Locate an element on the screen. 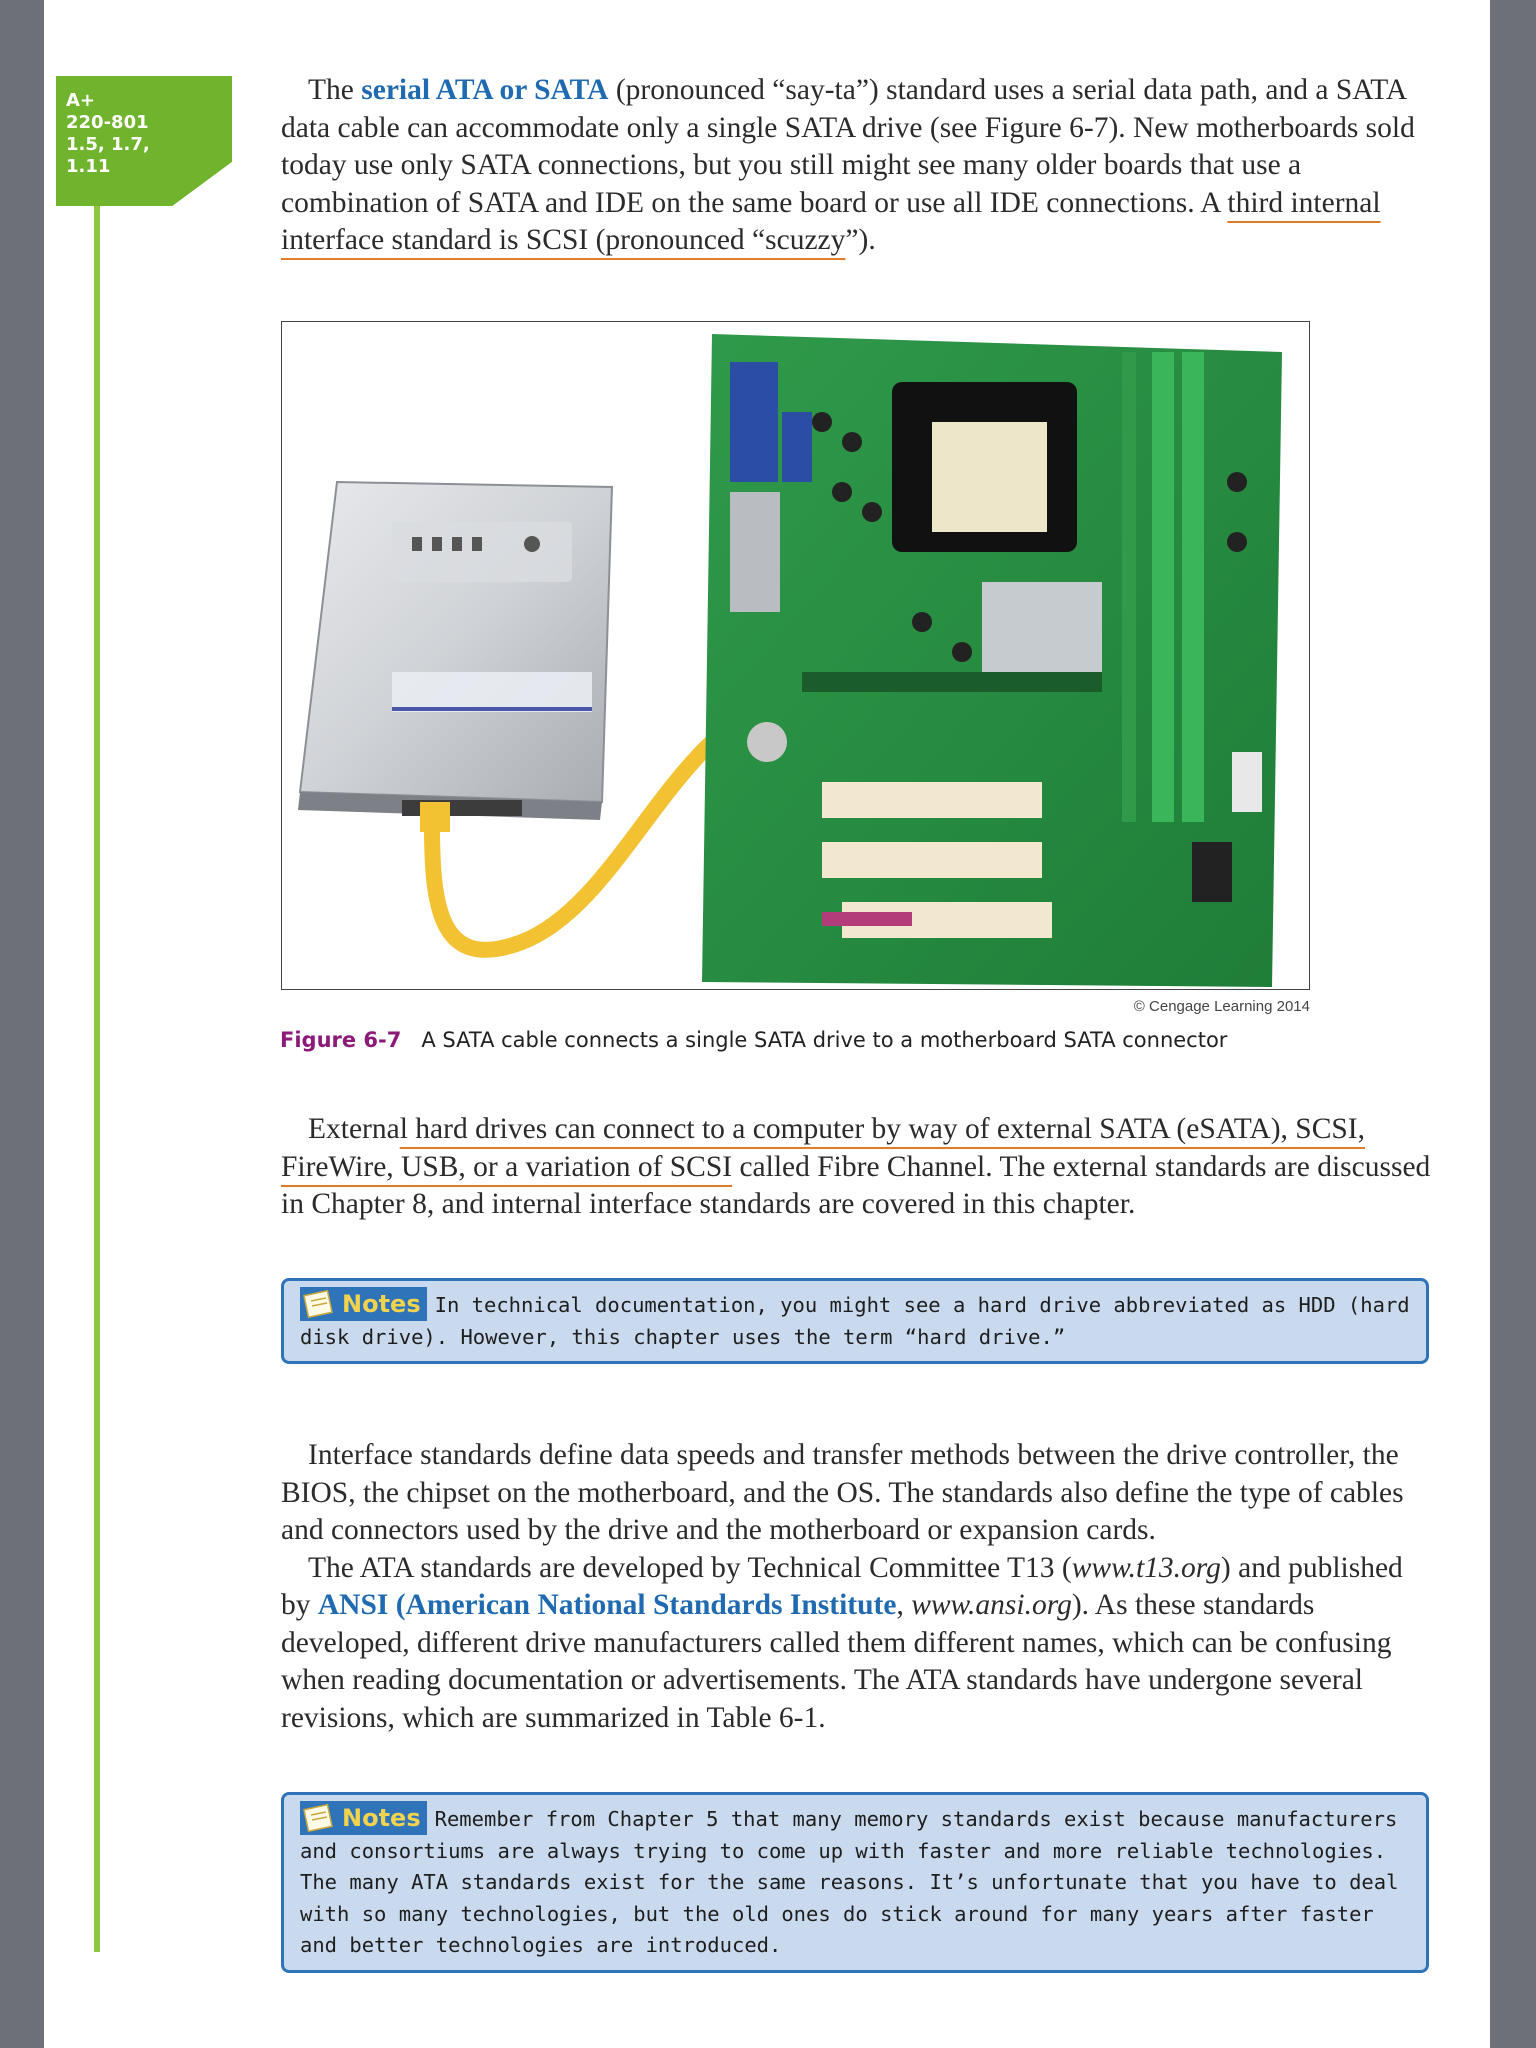 This screenshot has width=1536, height=2048. link-t13: www.t13.org is located at coordinates (1146, 1567).